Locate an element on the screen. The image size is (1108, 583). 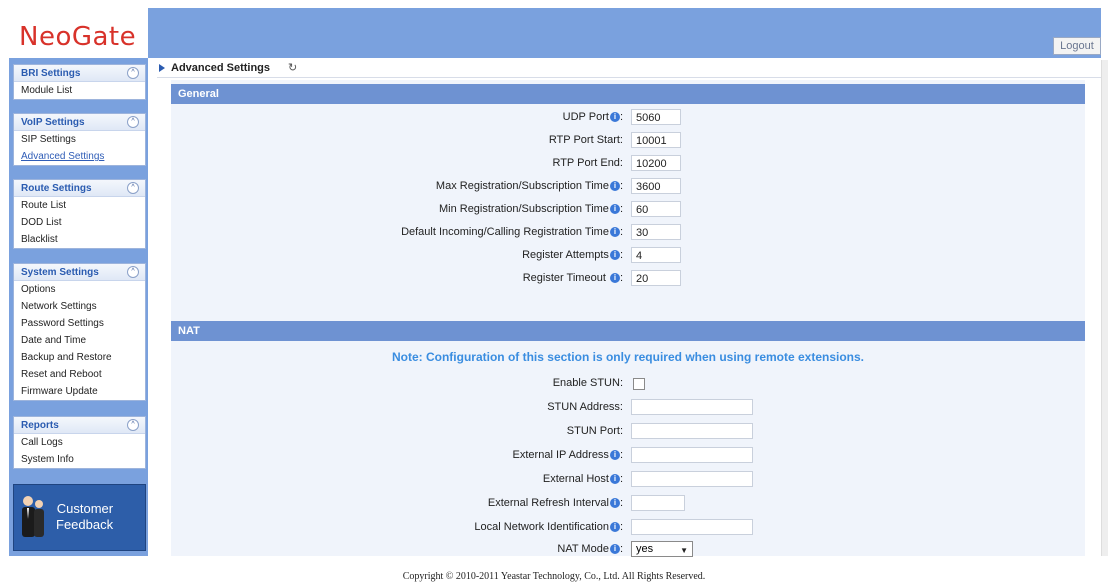
external-ip-label: External IP Address i: is located at coordinates (567, 455).